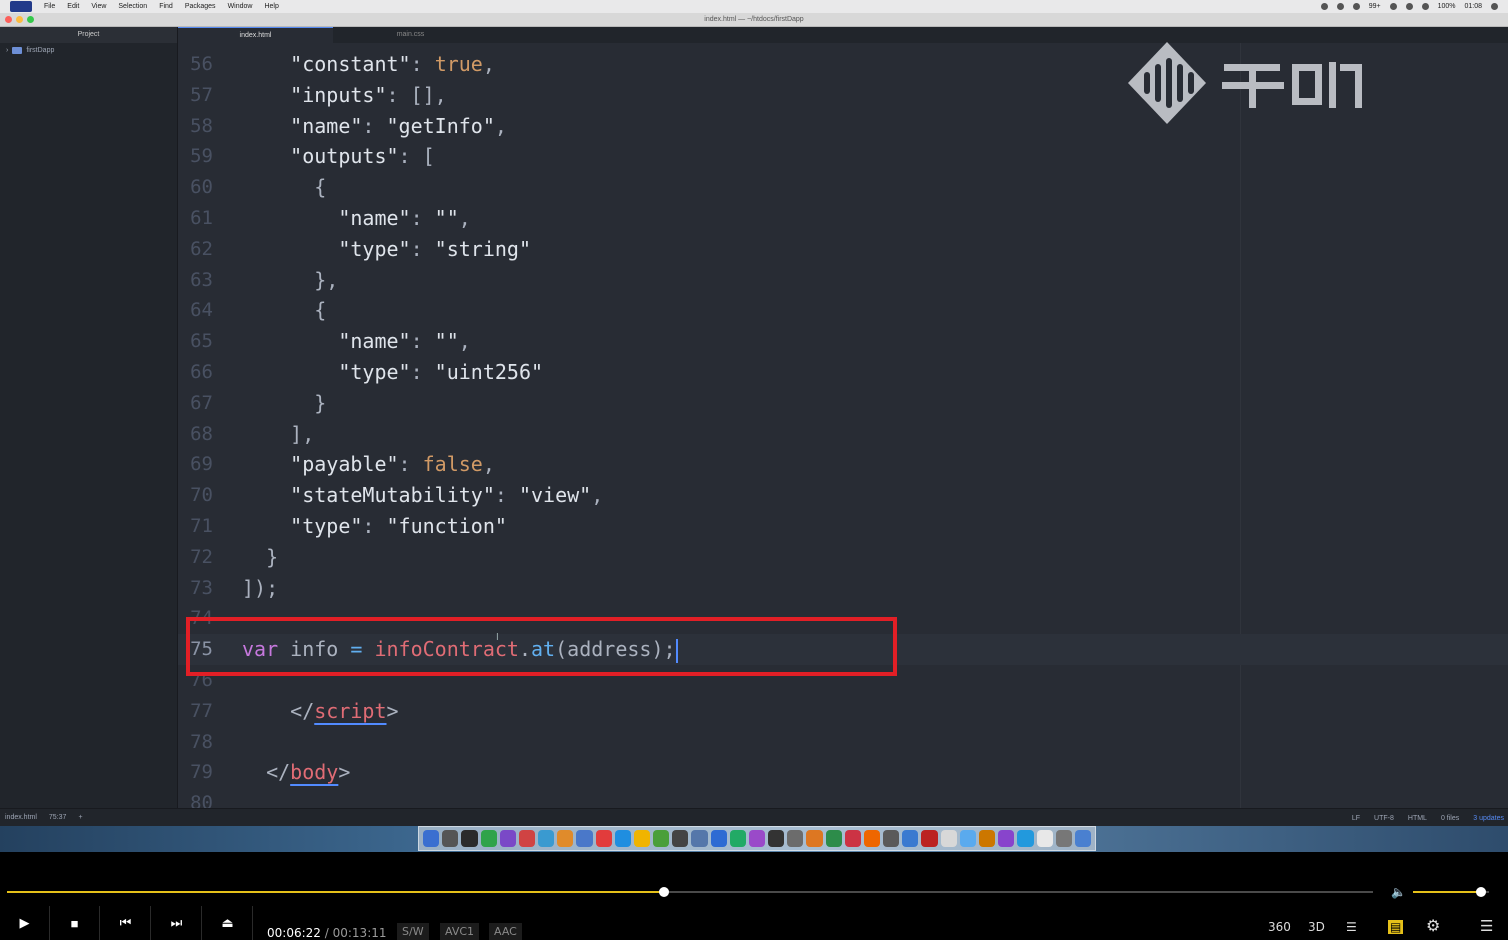 Image resolution: width=1508 pixels, height=940 pixels. I want to click on code-line: 60 {, so click(843, 187).